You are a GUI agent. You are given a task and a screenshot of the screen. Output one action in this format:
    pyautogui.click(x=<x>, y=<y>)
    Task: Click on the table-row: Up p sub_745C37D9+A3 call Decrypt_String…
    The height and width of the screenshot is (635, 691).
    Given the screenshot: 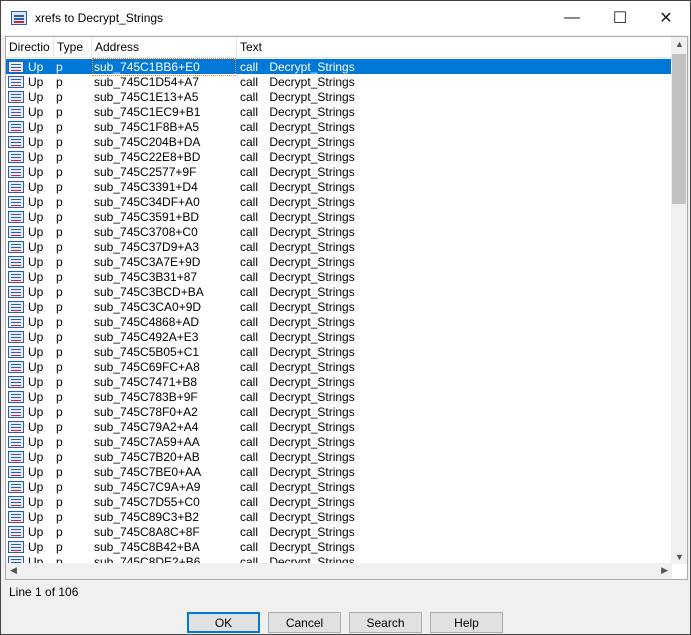 What is the action you would take?
    pyautogui.click(x=339, y=246)
    